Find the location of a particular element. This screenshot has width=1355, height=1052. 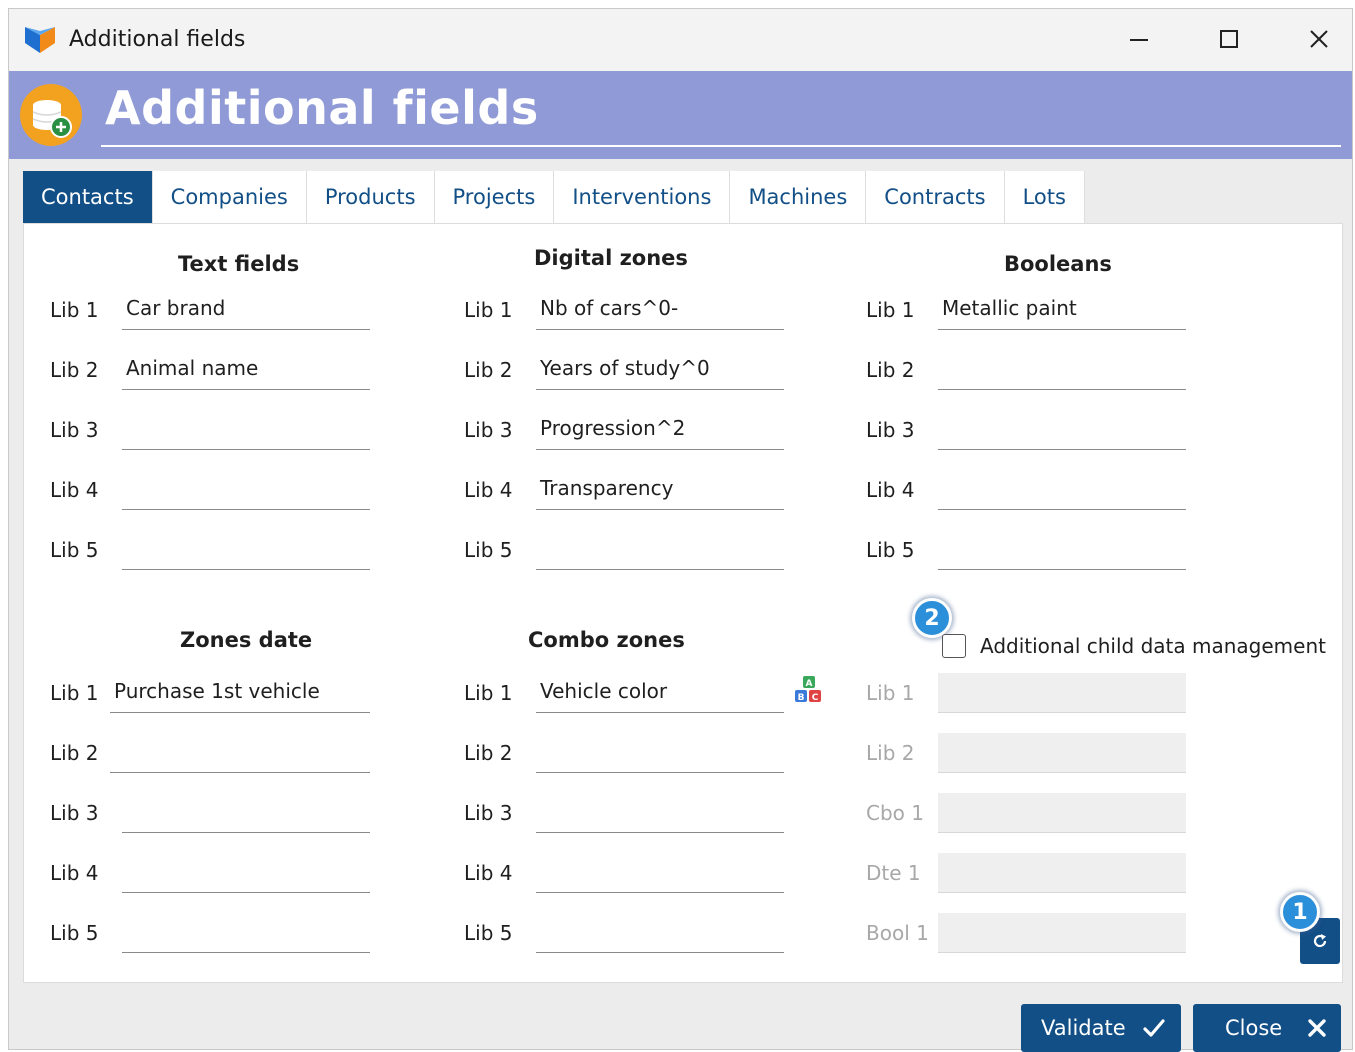

boolean-label: Lib 2 is located at coordinates (890, 370).